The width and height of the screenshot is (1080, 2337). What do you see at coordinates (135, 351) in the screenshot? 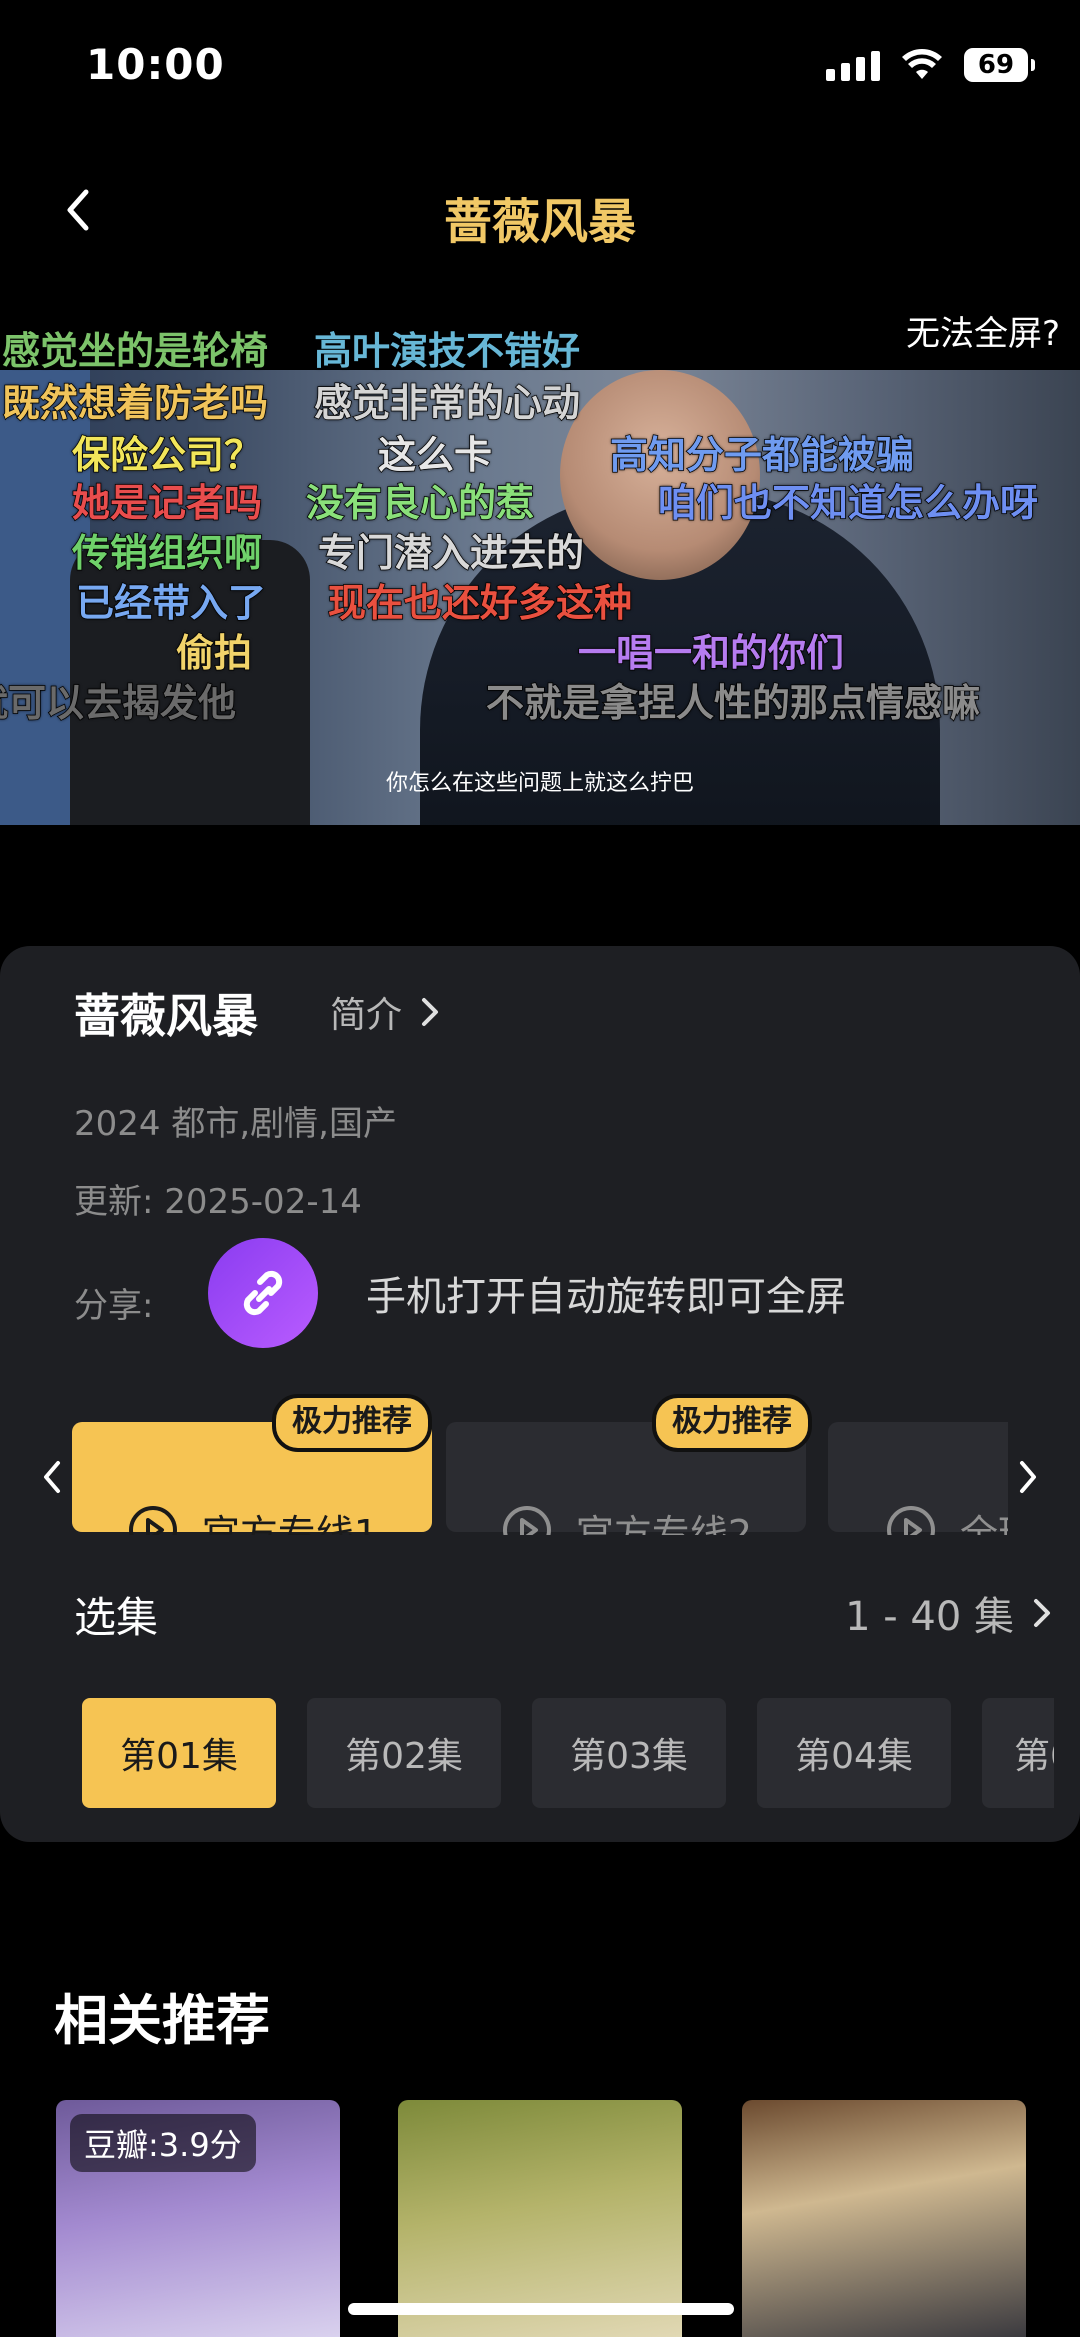
I see `danmaku-item: 感觉坐的是轮椅` at bounding box center [135, 351].